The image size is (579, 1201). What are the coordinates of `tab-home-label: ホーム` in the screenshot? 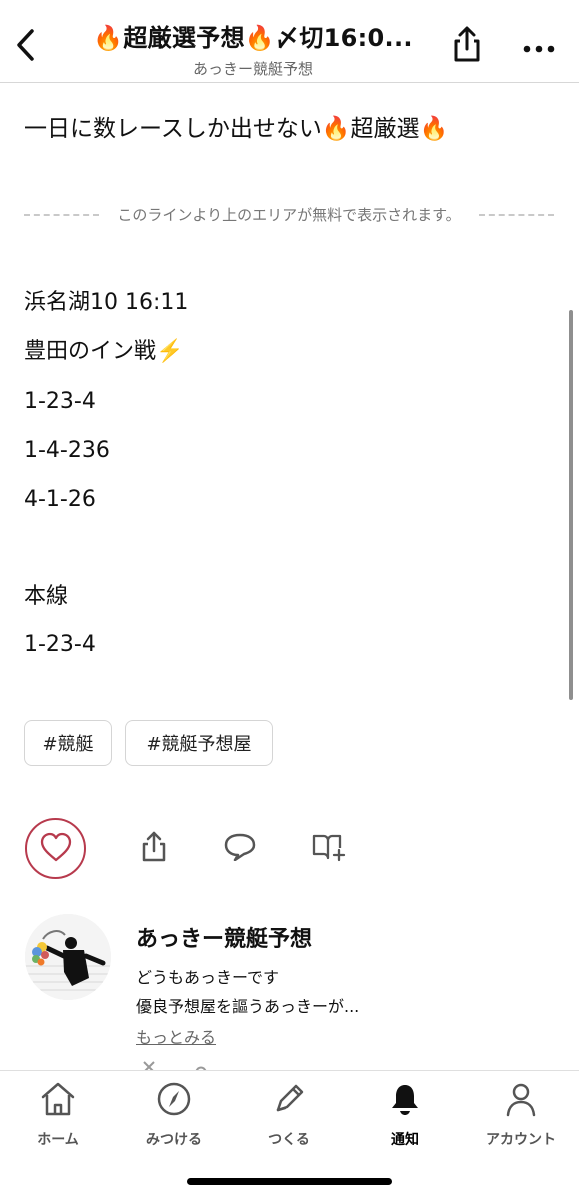 It's located at (58, 1140).